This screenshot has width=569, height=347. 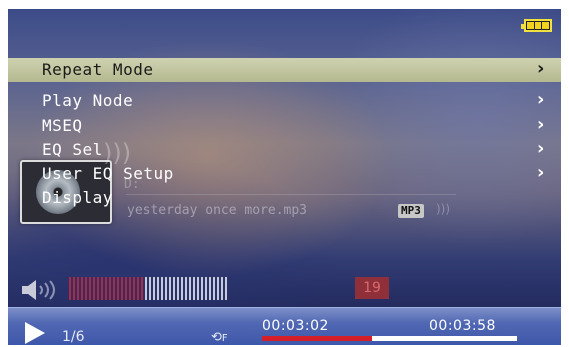 I want to click on volume-bar, so click(x=148, y=288).